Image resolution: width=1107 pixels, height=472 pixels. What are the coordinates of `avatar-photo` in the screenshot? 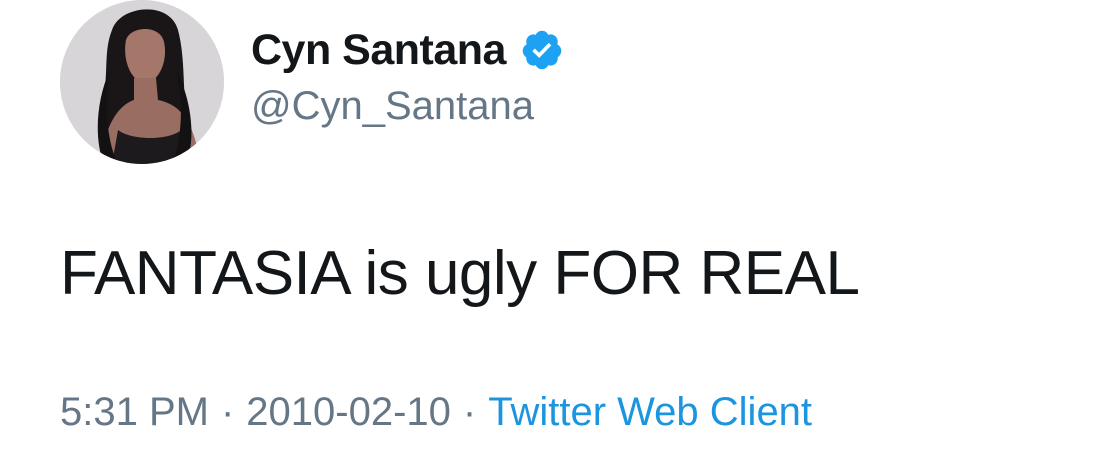 It's located at (142, 82).